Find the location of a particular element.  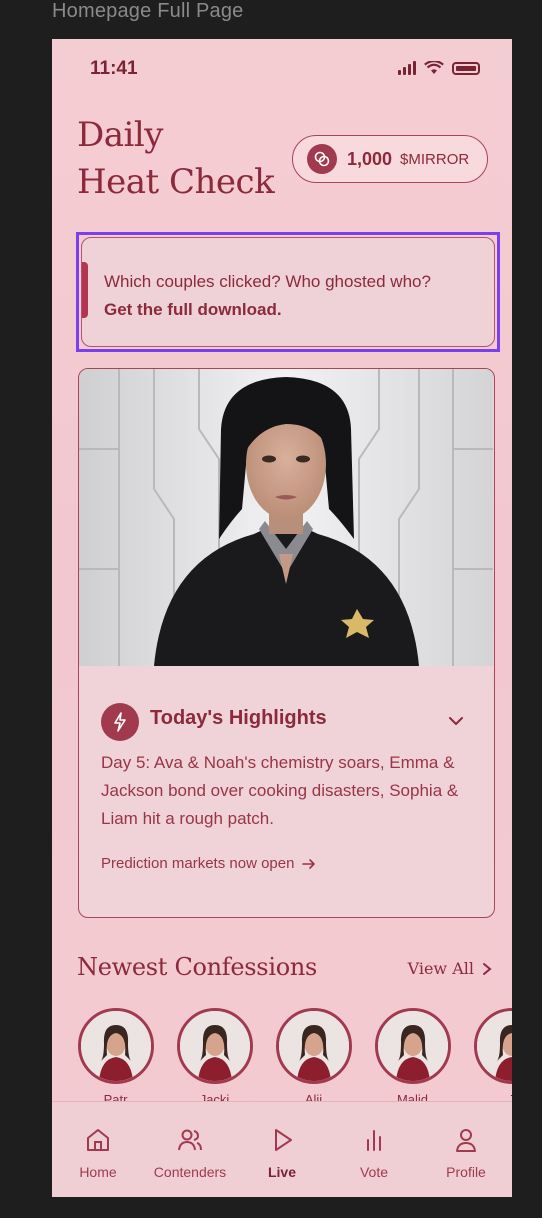

confession-item: Patr is located at coordinates (116, 1057).